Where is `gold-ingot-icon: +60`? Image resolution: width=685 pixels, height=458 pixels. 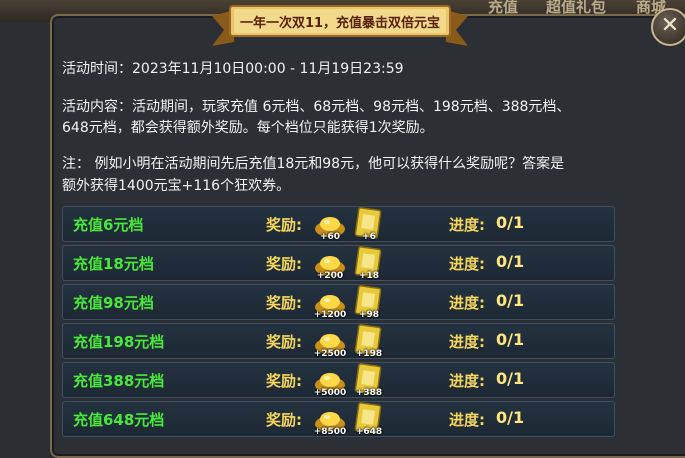
gold-ingot-icon: +60 is located at coordinates (330, 225).